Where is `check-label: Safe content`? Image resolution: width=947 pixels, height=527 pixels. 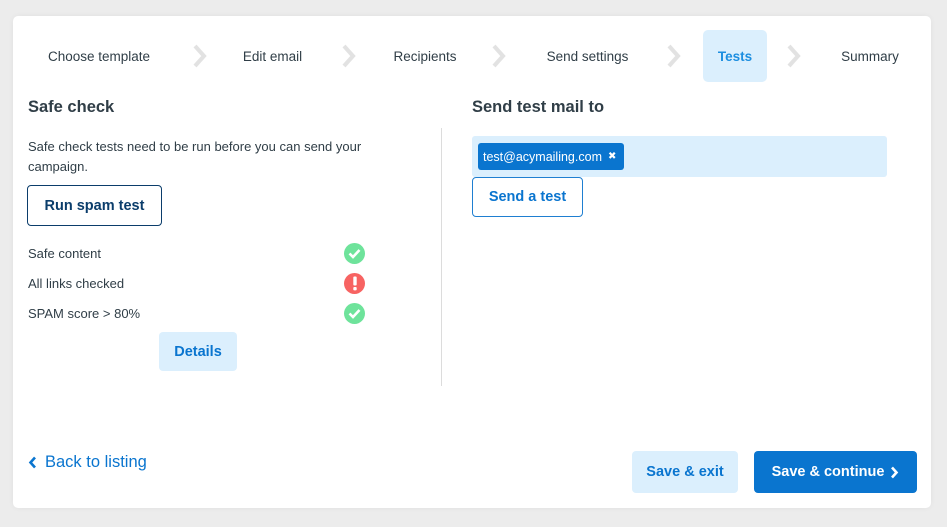 check-label: Safe content is located at coordinates (64, 253).